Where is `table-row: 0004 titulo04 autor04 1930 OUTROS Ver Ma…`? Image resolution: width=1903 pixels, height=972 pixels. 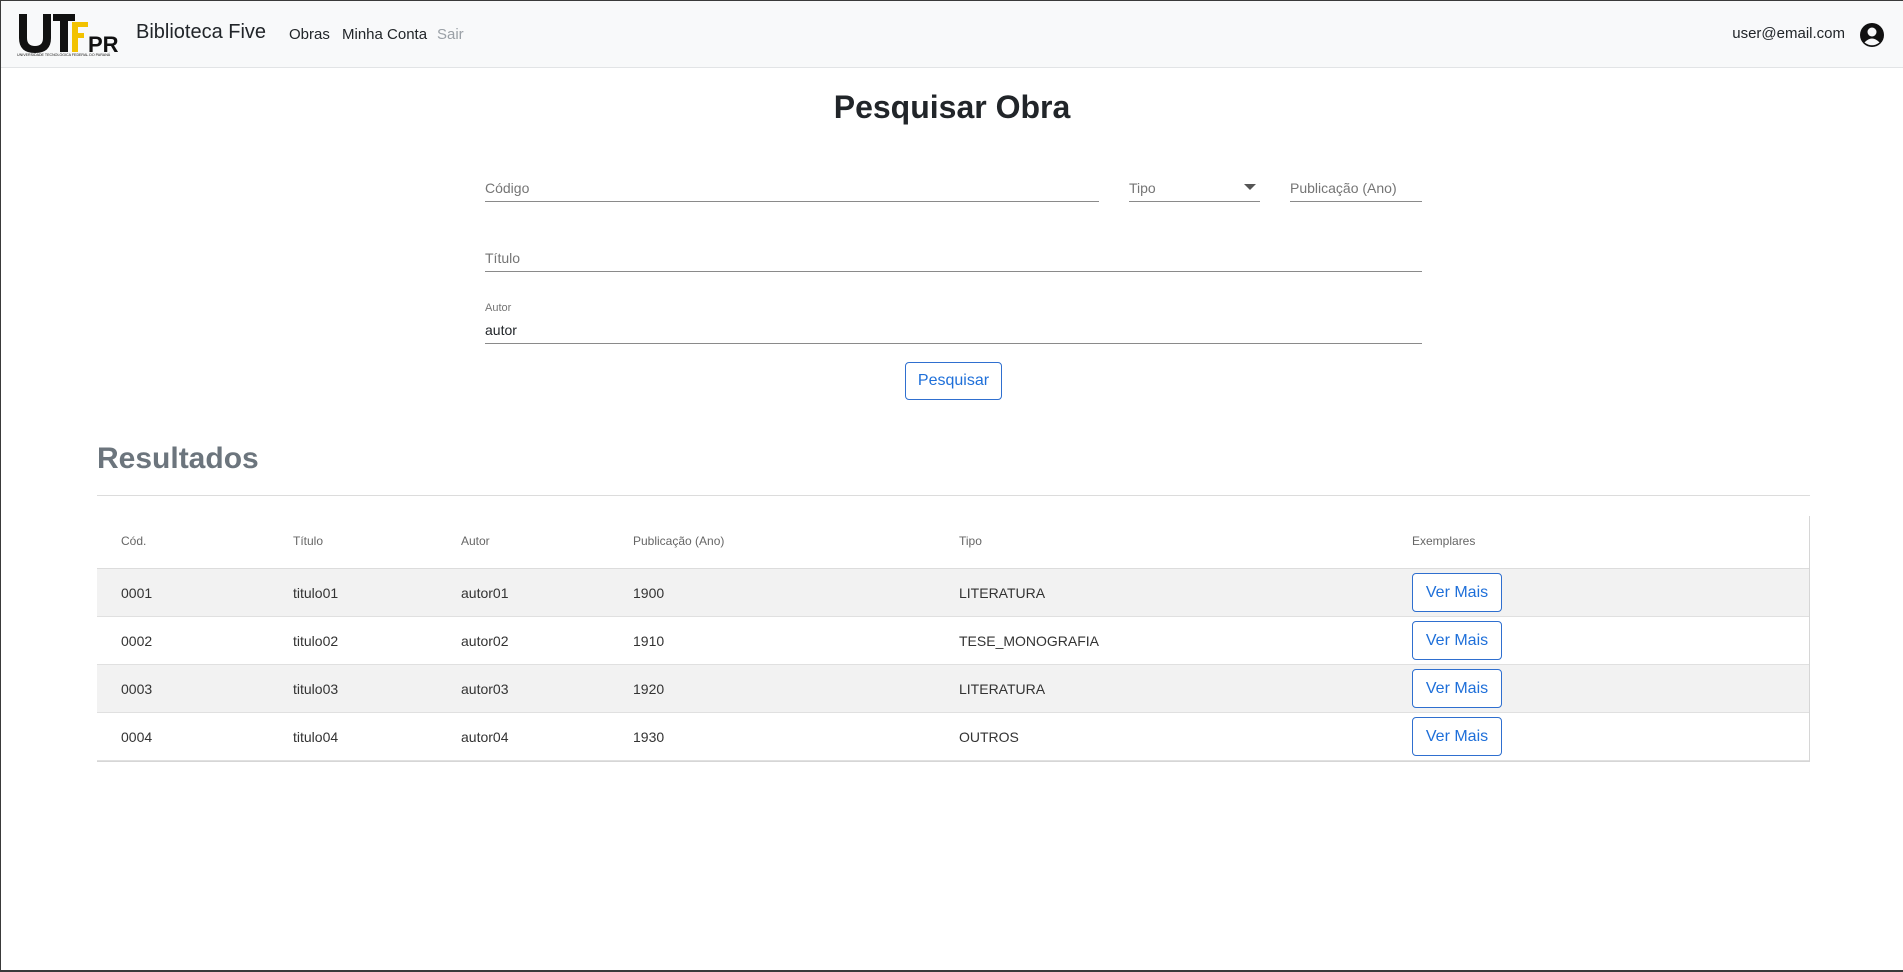
table-row: 0004 titulo04 autor04 1930 OUTROS Ver Ma… is located at coordinates (953, 737).